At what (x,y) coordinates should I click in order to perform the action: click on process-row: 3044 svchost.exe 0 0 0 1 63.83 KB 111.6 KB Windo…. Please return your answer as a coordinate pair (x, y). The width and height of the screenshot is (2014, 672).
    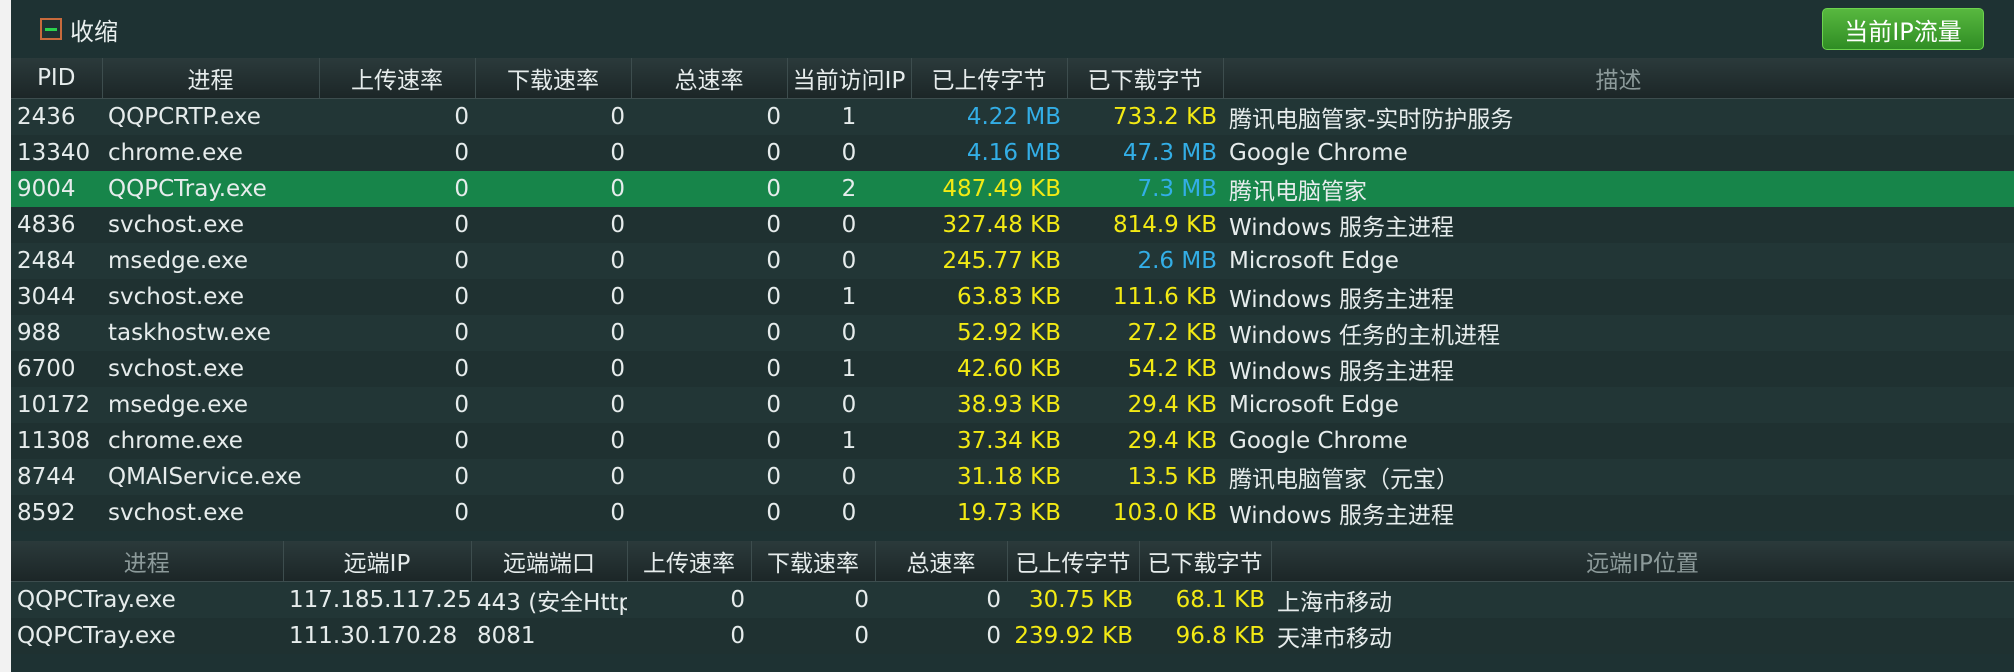
    Looking at the image, I should click on (1012, 297).